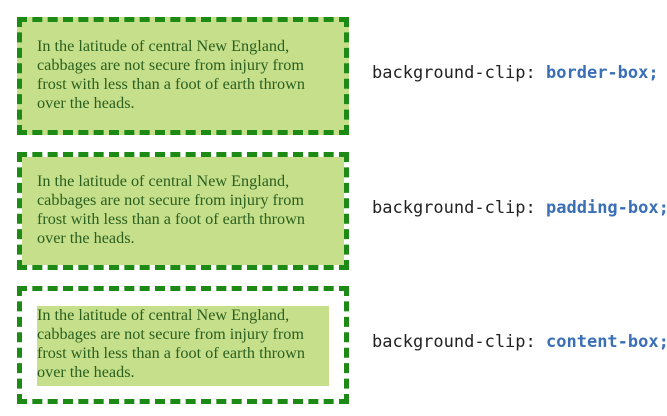 The width and height of the screenshot is (667, 416). I want to click on padding-box-code-label: background-clip: padding-box;, so click(519, 208).